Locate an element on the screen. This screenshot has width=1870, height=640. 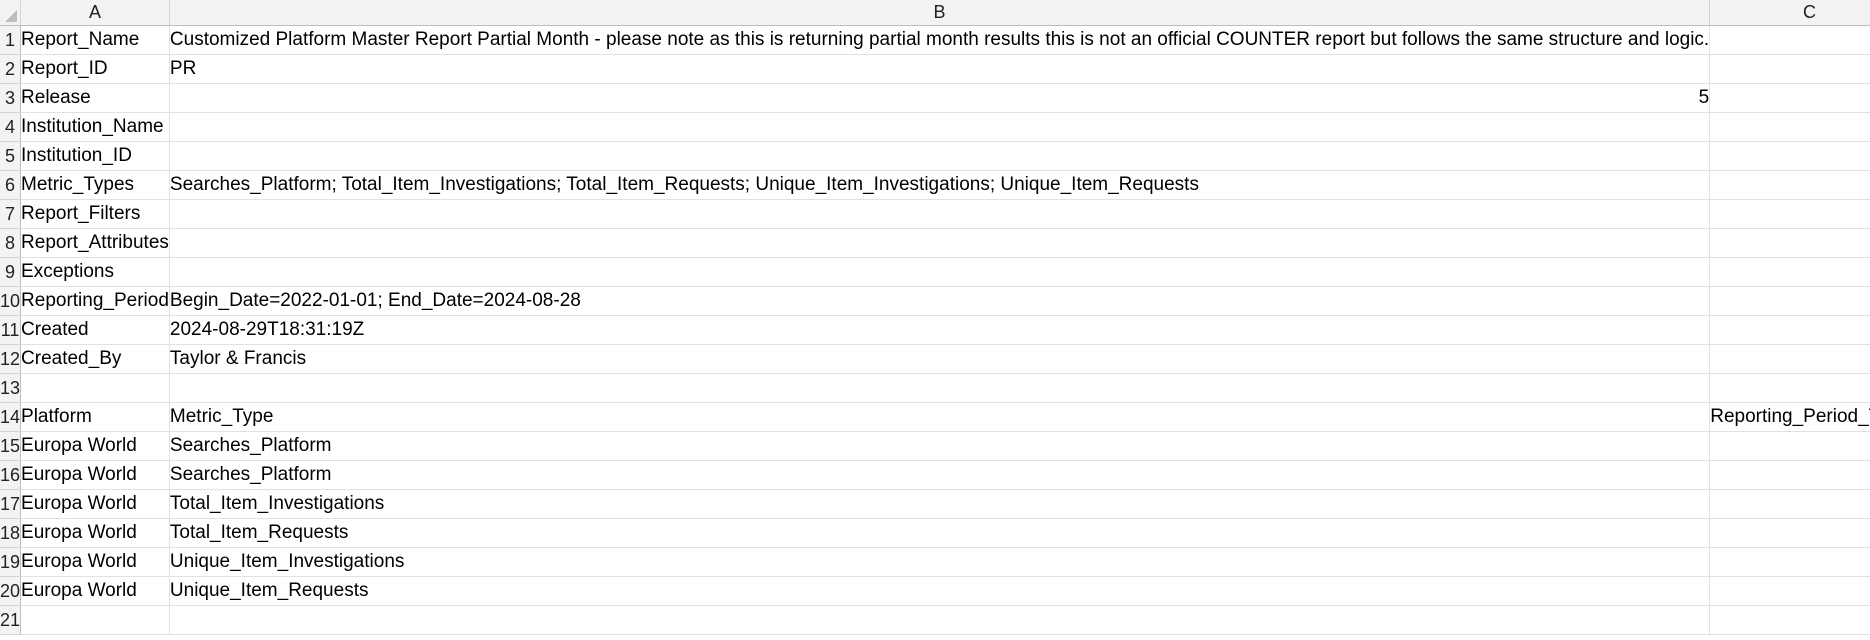
row-header: 12 is located at coordinates (11, 359).